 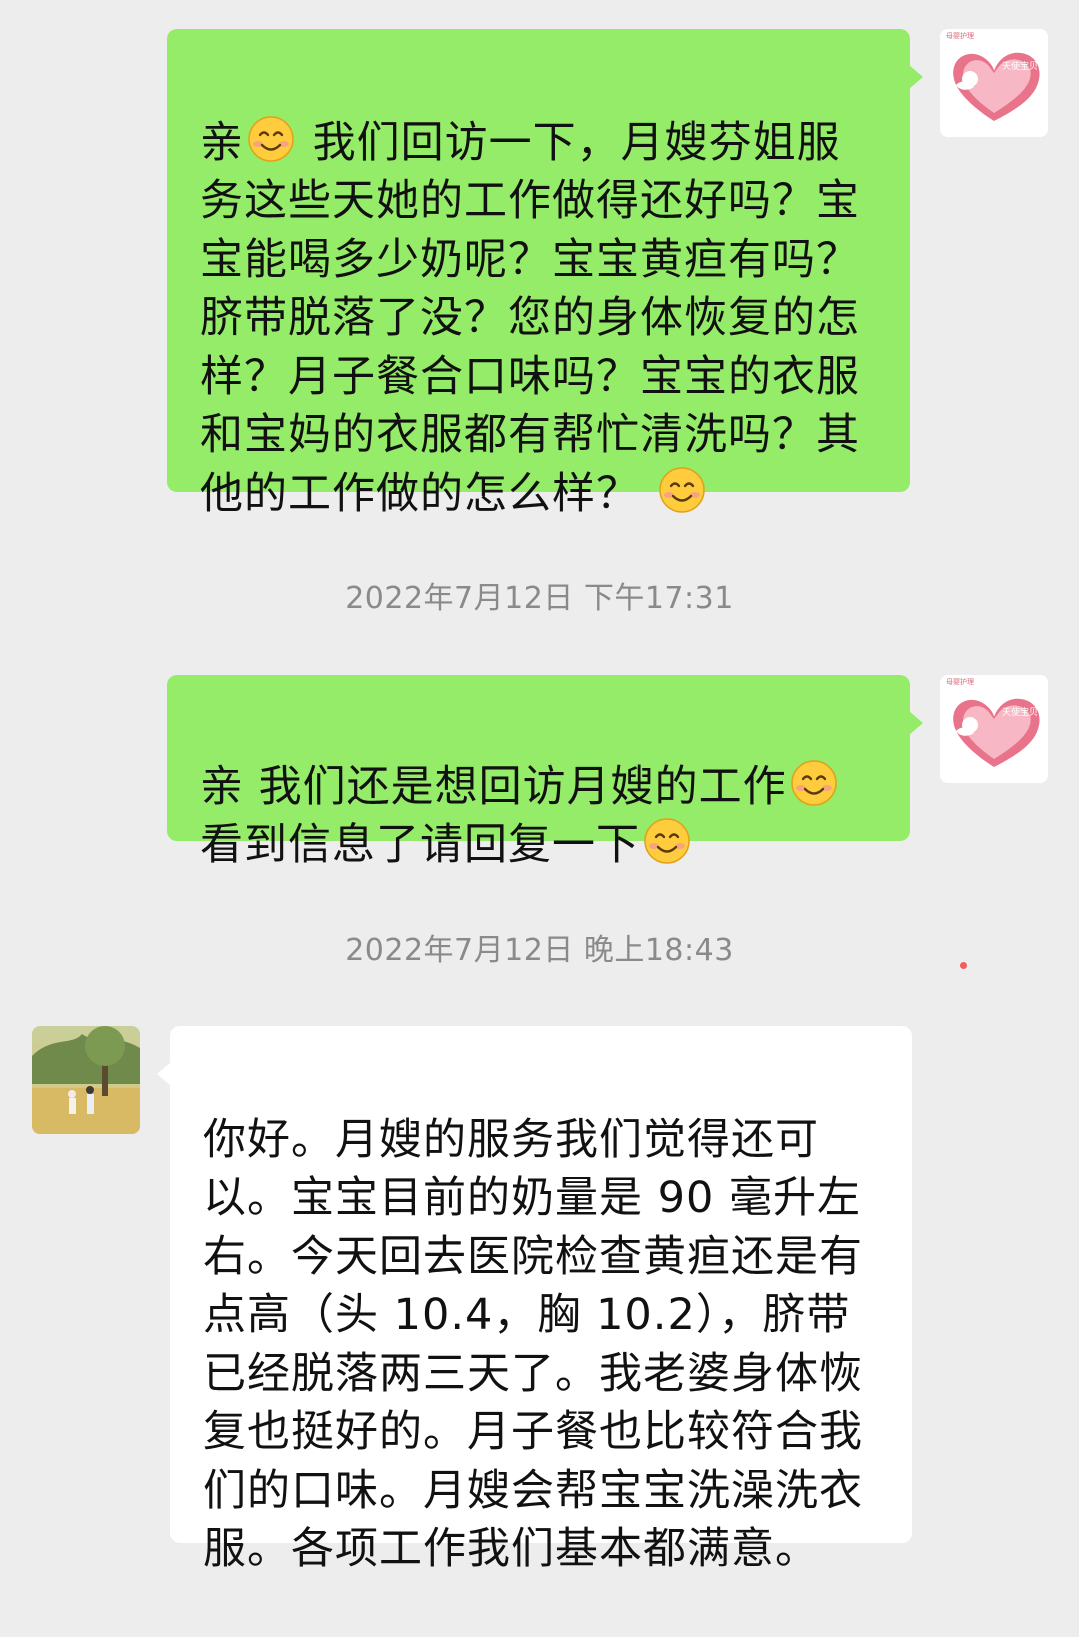 I want to click on message-bubble-outgoing: 亲 我们还是想回访月嫂的工作 看到信息了请回复一下, so click(x=545, y=772).